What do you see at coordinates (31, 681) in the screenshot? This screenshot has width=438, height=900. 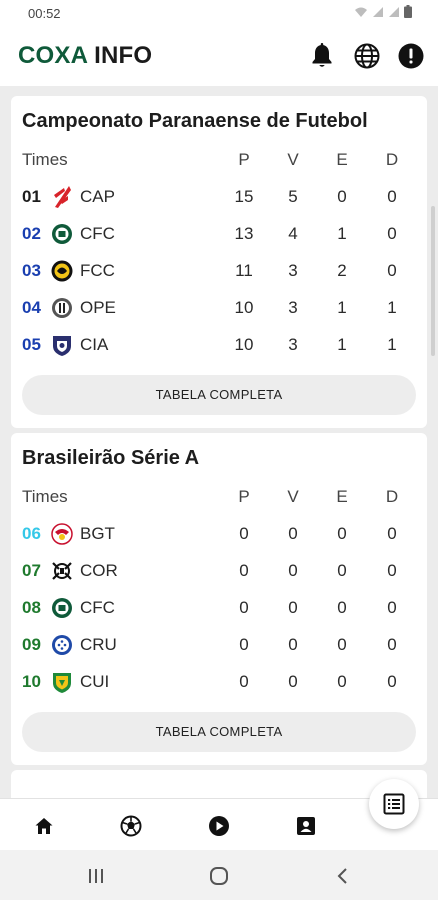 I see `row-position: 10` at bounding box center [31, 681].